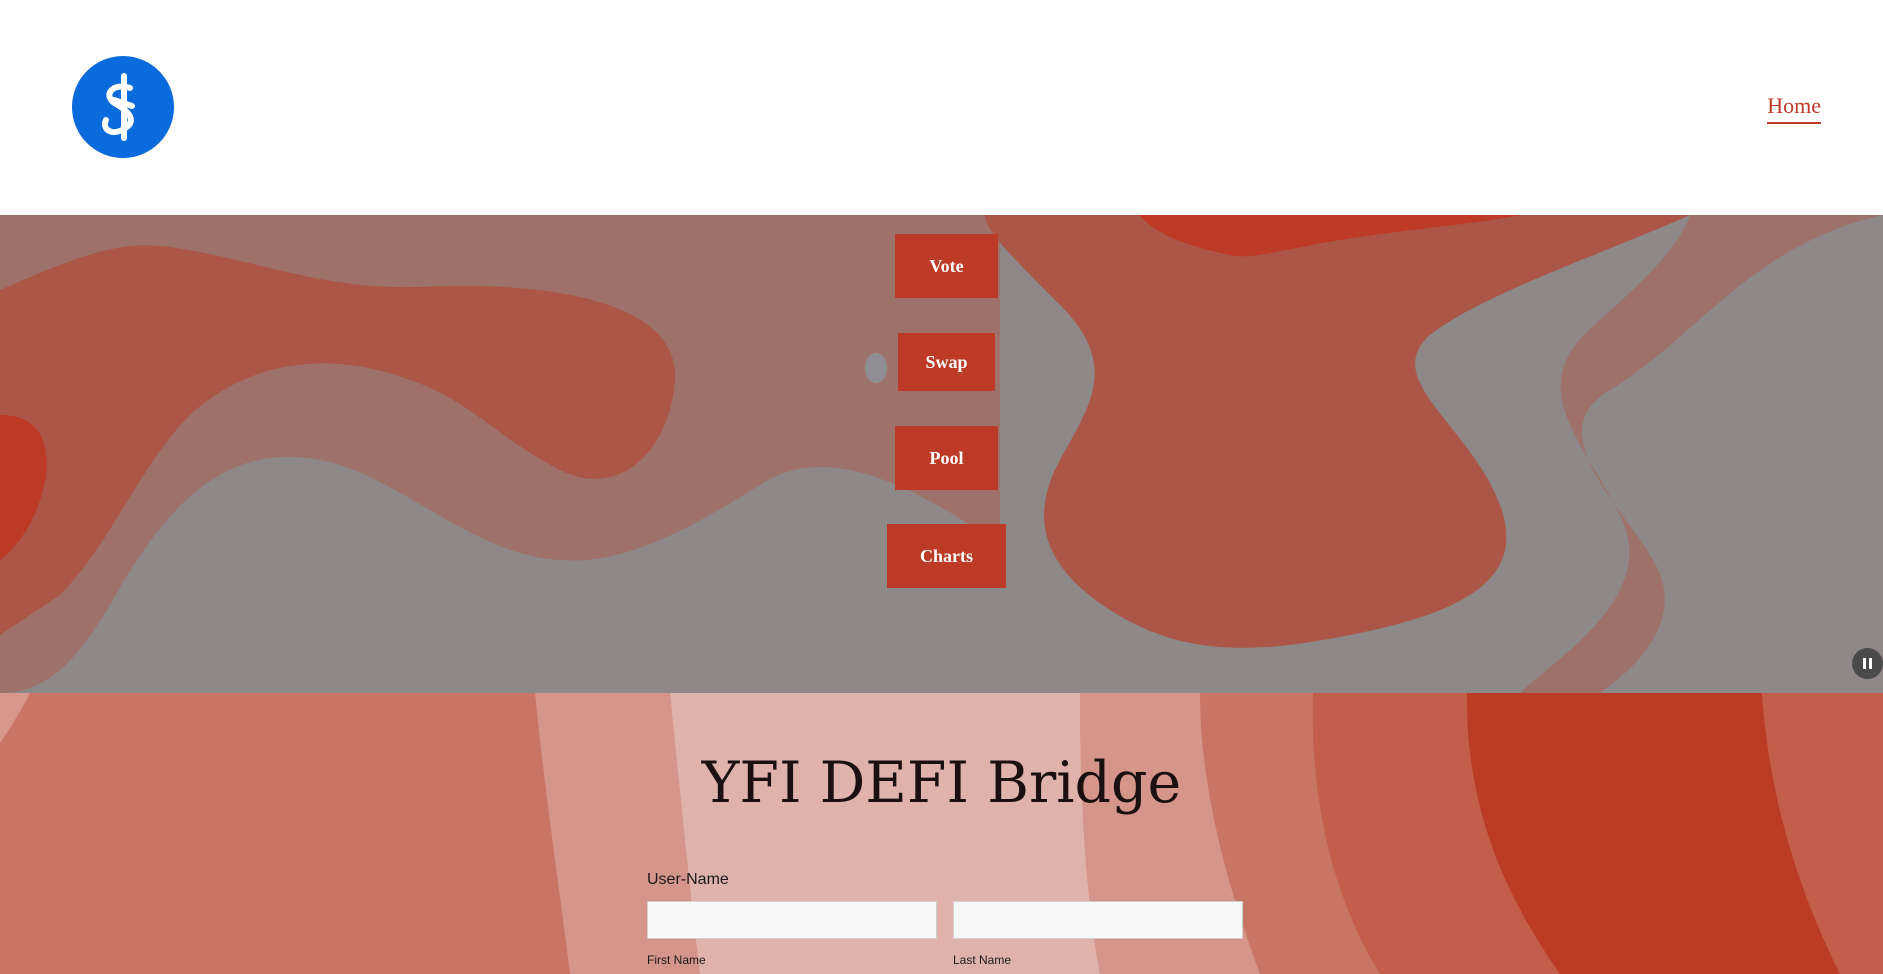 Image resolution: width=1883 pixels, height=974 pixels. What do you see at coordinates (792, 920) in the screenshot?
I see `first-name-field` at bounding box center [792, 920].